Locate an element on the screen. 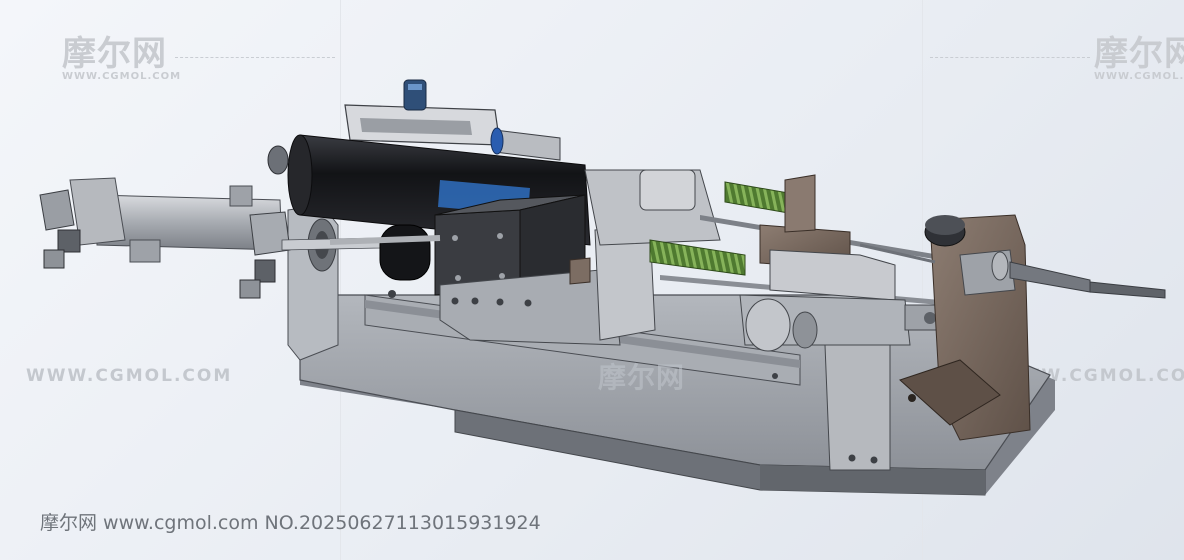 The width and height of the screenshot is (1184, 560). watermark-center-cn: 摩尔网 is located at coordinates (641, 378).